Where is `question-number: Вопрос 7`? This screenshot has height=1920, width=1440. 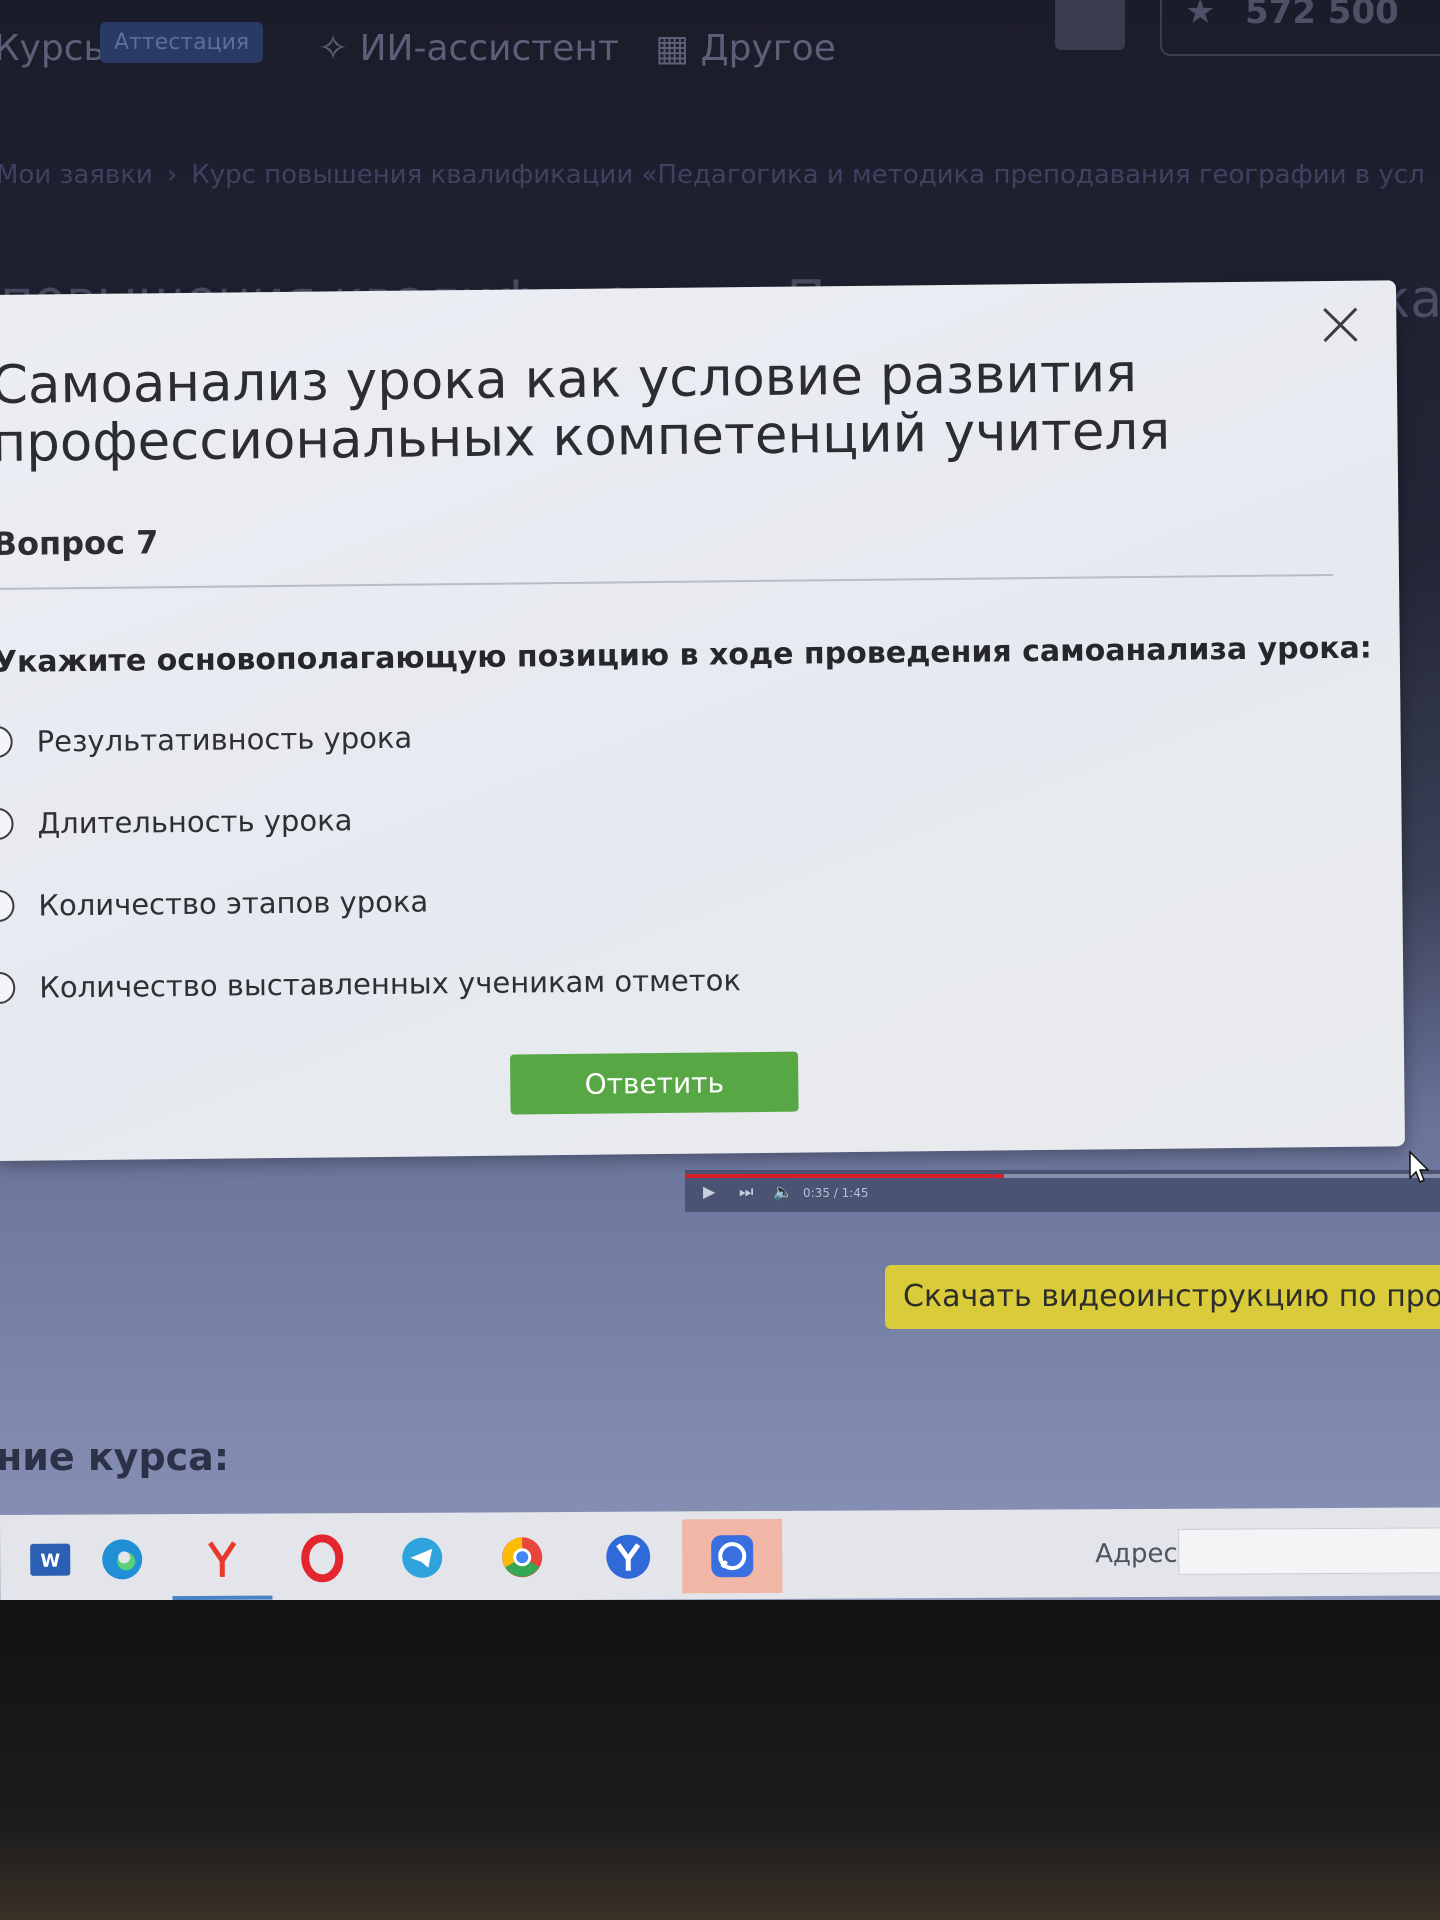 question-number: Вопрос 7 is located at coordinates (79, 543).